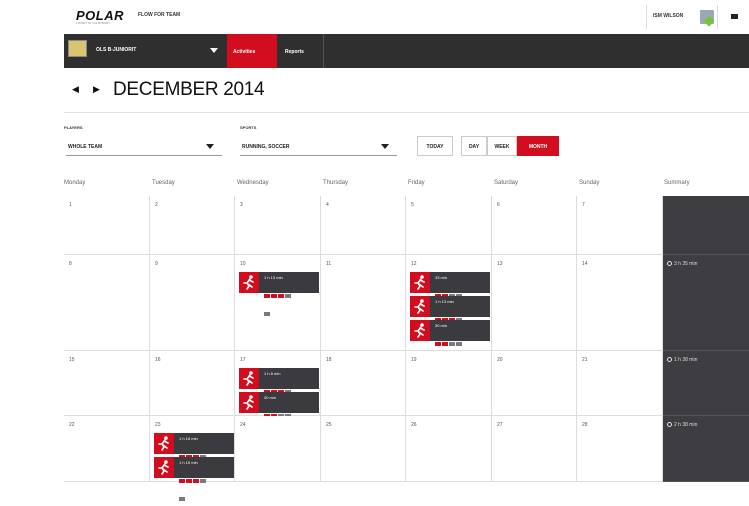 This screenshot has width=749, height=506. Describe the element at coordinates (96, 89) in the screenshot. I see `next-month-icon: ▶` at that location.